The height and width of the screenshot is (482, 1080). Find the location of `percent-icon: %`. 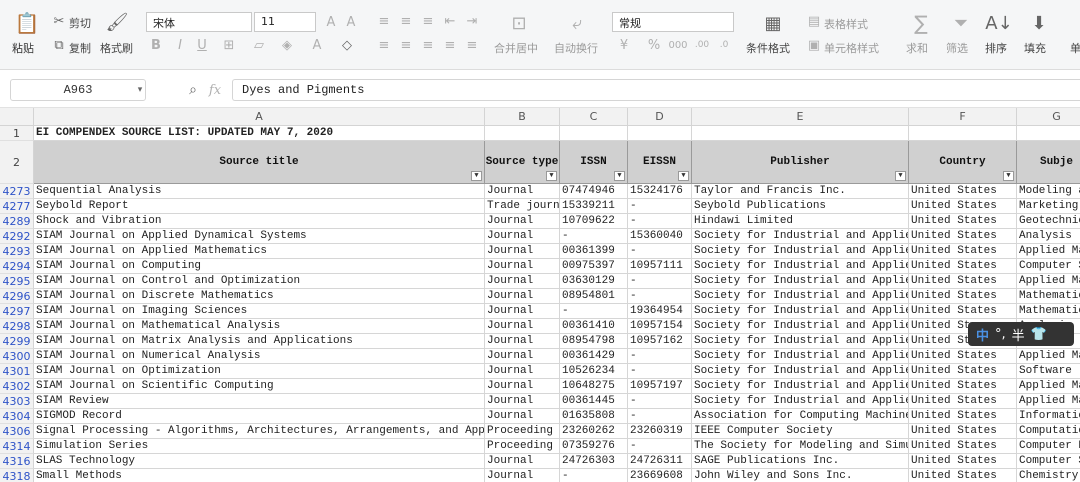

percent-icon: % is located at coordinates (654, 45).